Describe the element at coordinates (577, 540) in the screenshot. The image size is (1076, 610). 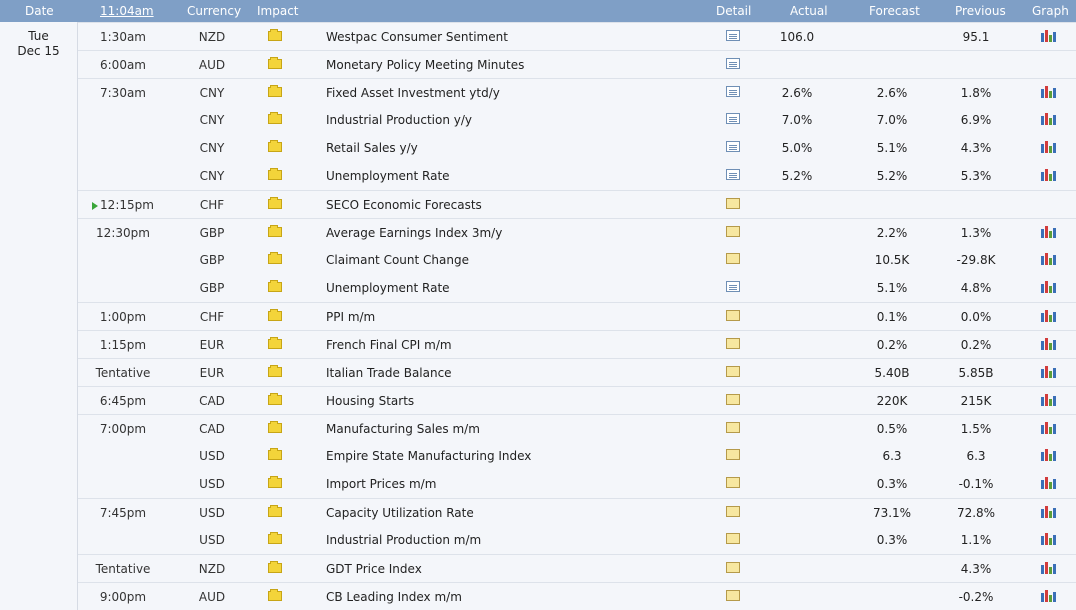
I see `event-row: USD Industrial Production m/m 0.3% 1.1%` at that location.